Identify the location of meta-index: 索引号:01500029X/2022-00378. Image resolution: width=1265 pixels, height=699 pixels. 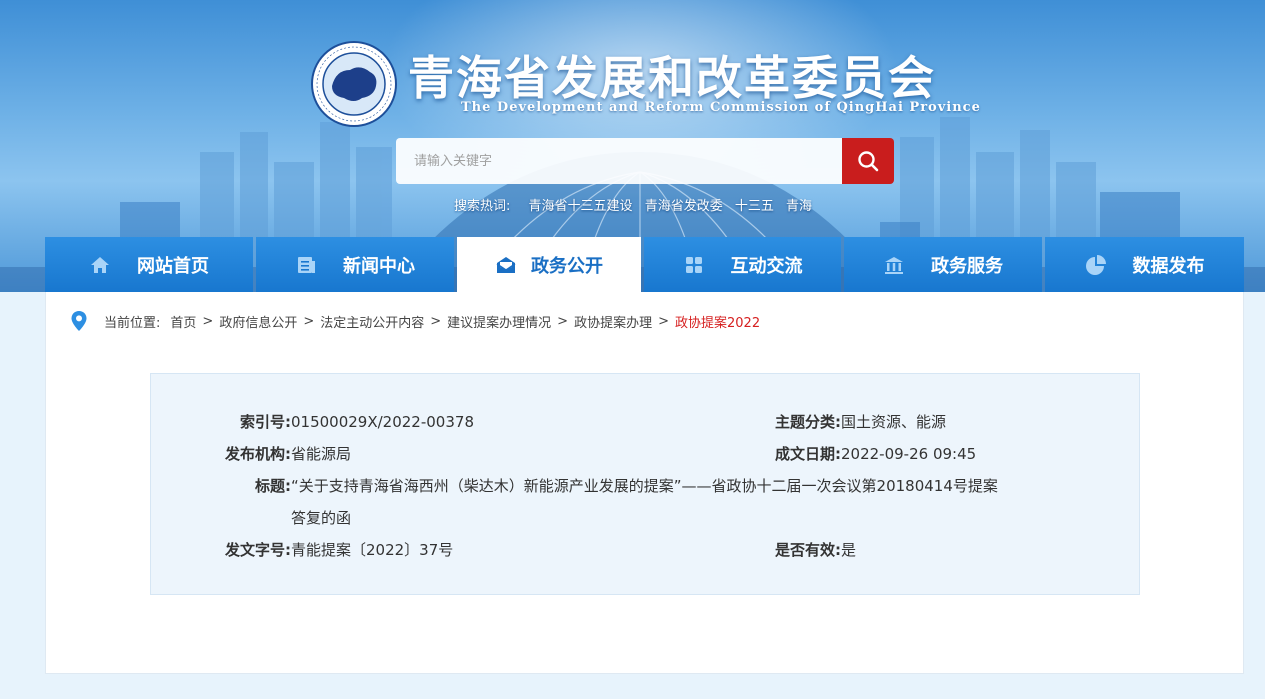
(341, 421).